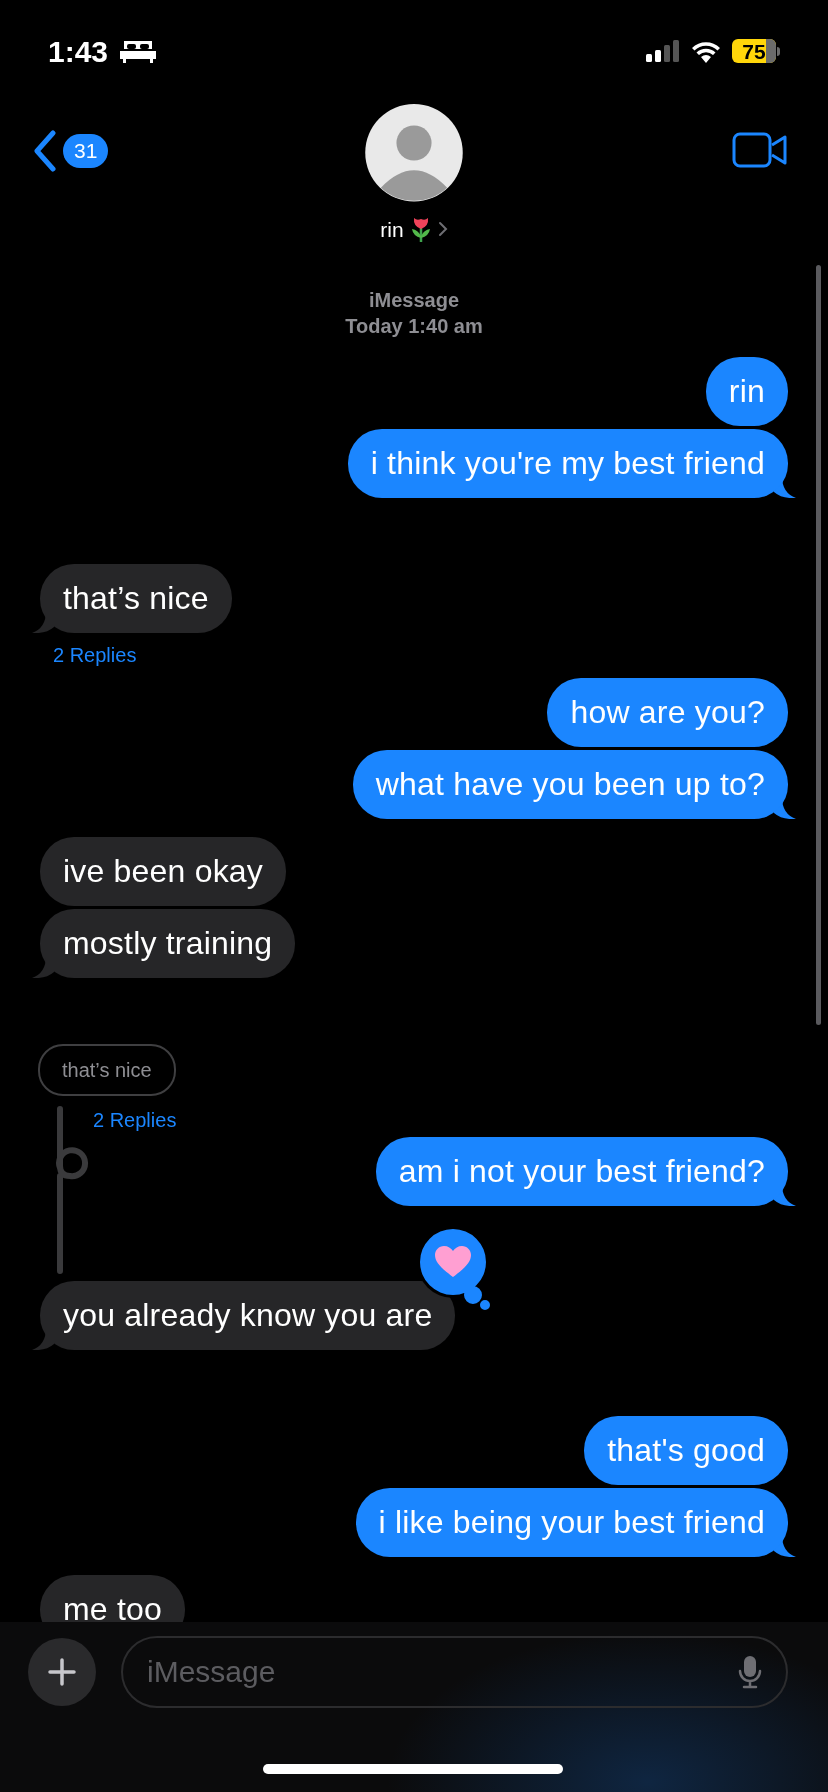  What do you see at coordinates (663, 51) in the screenshot?
I see `signal-icon` at bounding box center [663, 51].